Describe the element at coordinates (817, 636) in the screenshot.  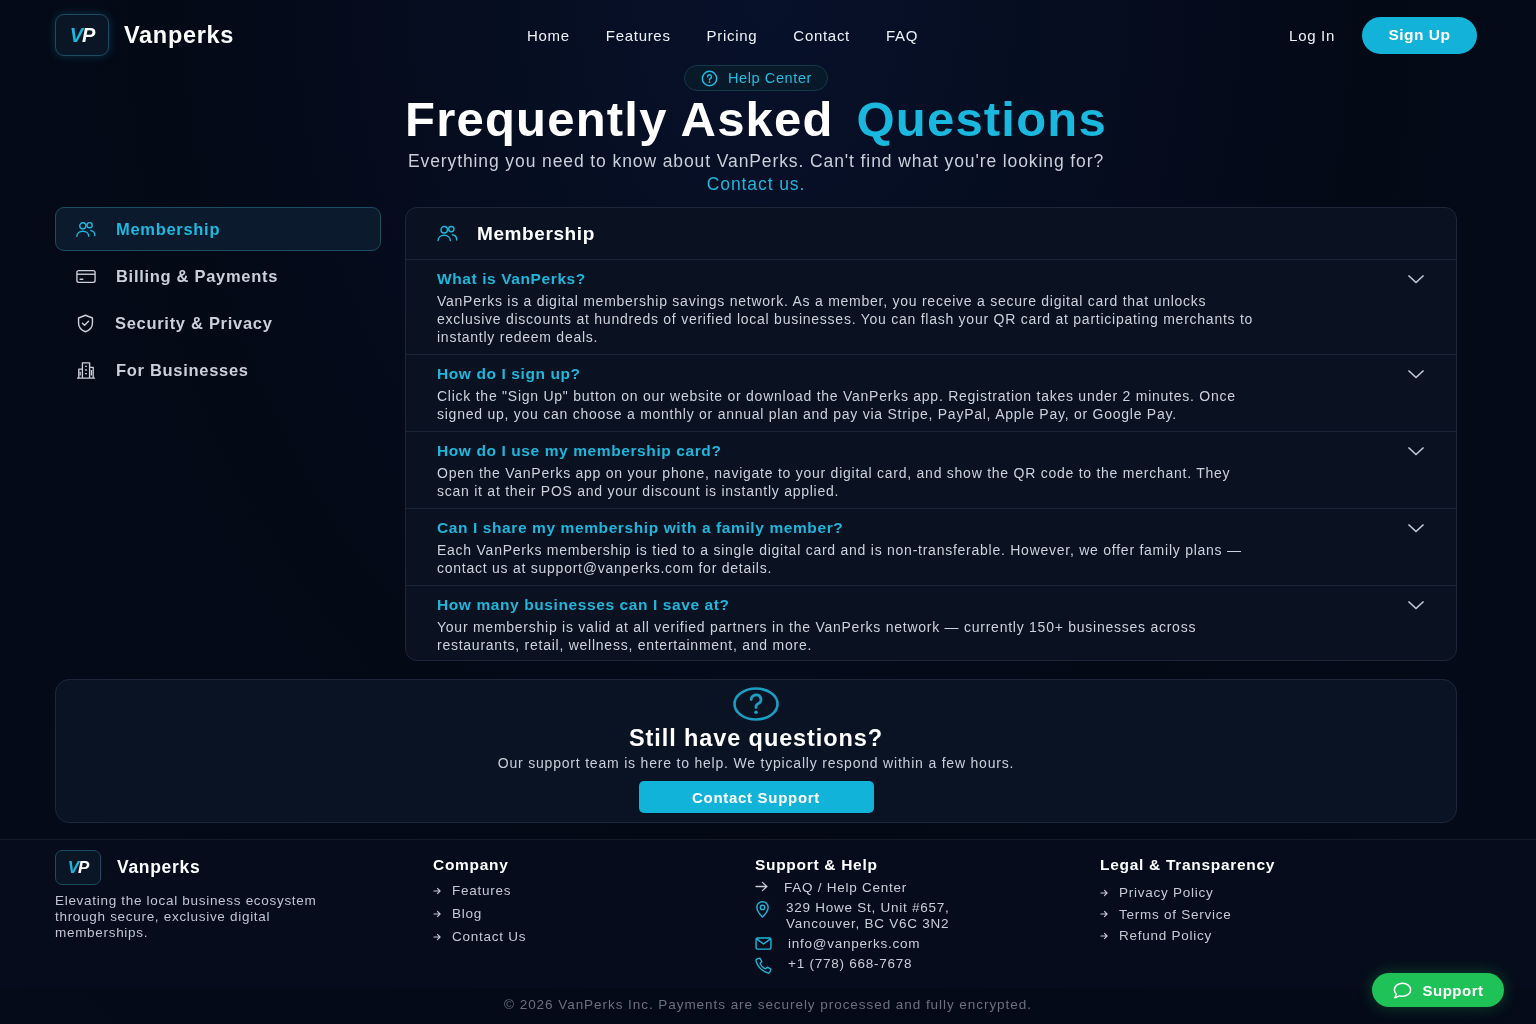
I see `faq-answer: Your membership is valid at all verified partners in the VanPerks network — currently 150+ businesses across restaurants, retail, wellness, entertainment, and more.` at that location.